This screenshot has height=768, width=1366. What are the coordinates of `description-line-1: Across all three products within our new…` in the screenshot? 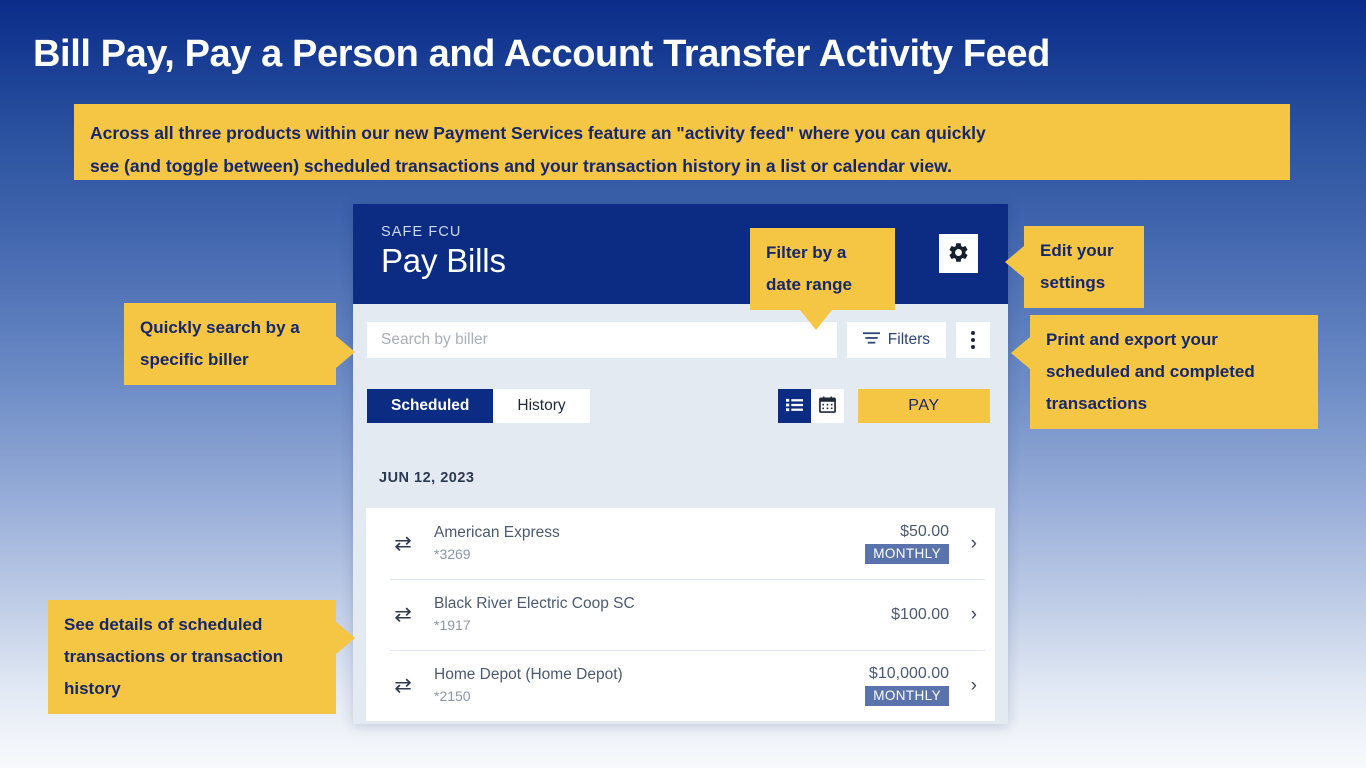 It's located at (538, 133).